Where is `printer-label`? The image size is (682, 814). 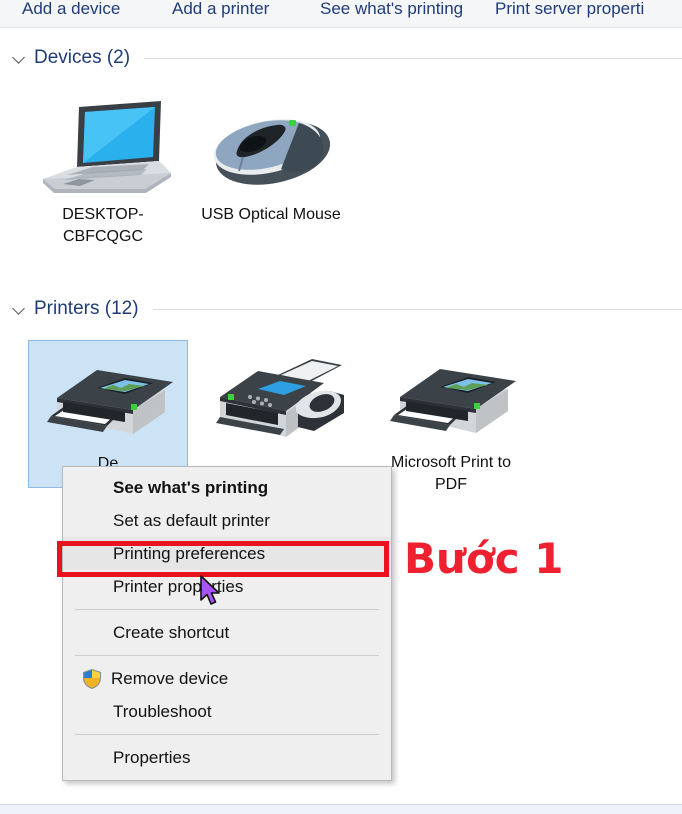 printer-label is located at coordinates (277, 451).